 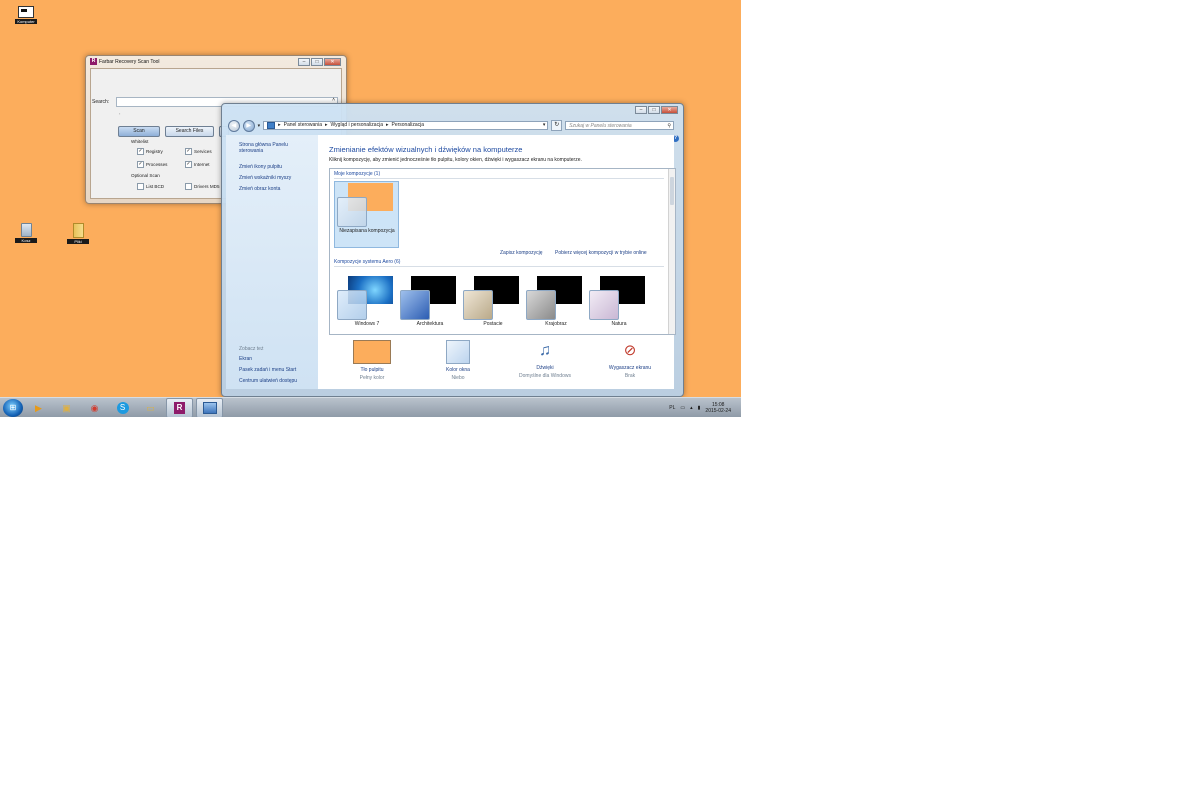 I want to click on theme-list-scrollbar, so click(x=671, y=251).